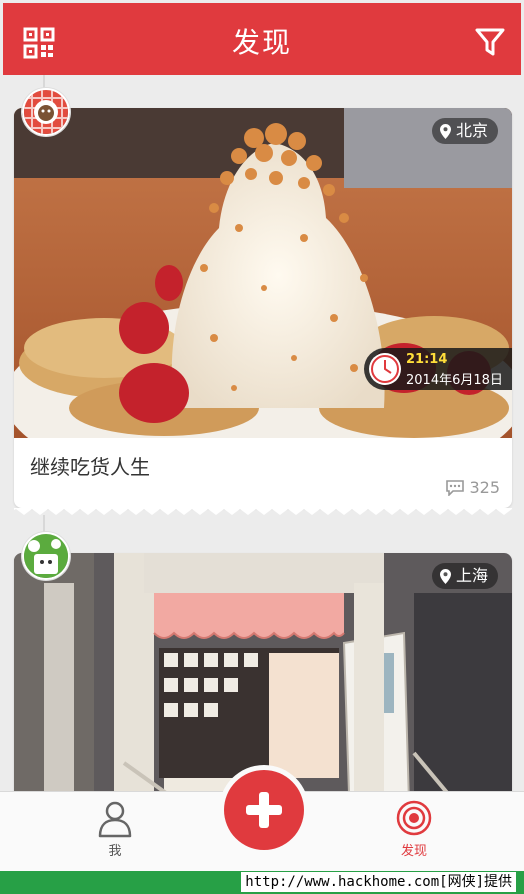  Describe the element at coordinates (261, 42) in the screenshot. I see `page-title: 发现` at that location.